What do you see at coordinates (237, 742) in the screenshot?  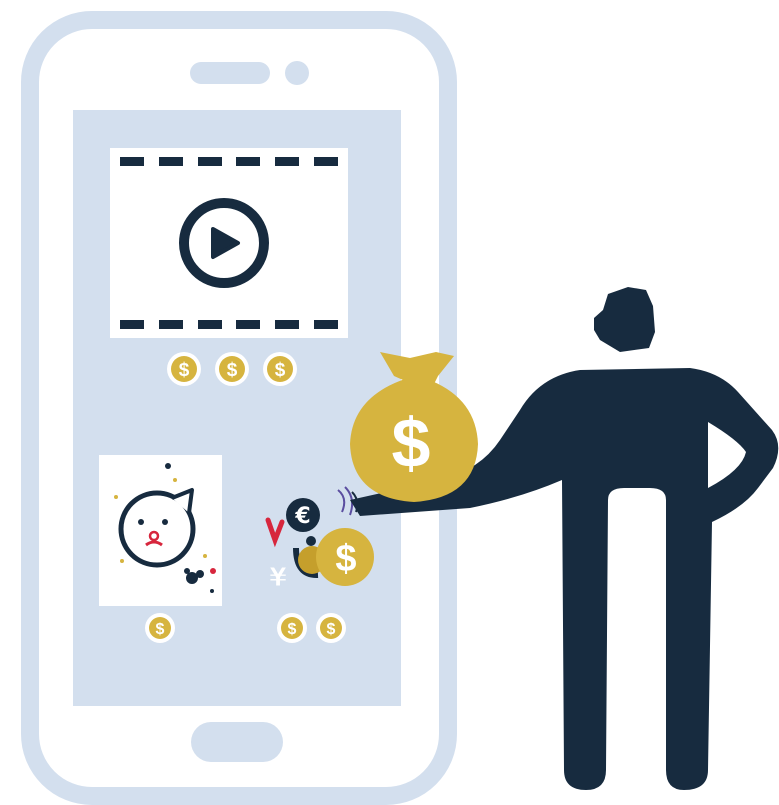 I see `phone-home-button` at bounding box center [237, 742].